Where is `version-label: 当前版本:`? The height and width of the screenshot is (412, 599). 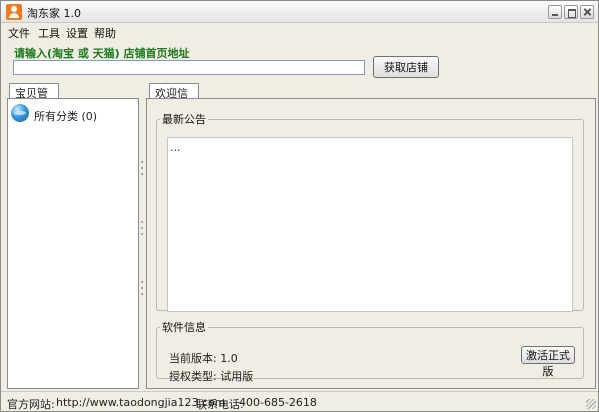 version-label: 当前版本: is located at coordinates (193, 358).